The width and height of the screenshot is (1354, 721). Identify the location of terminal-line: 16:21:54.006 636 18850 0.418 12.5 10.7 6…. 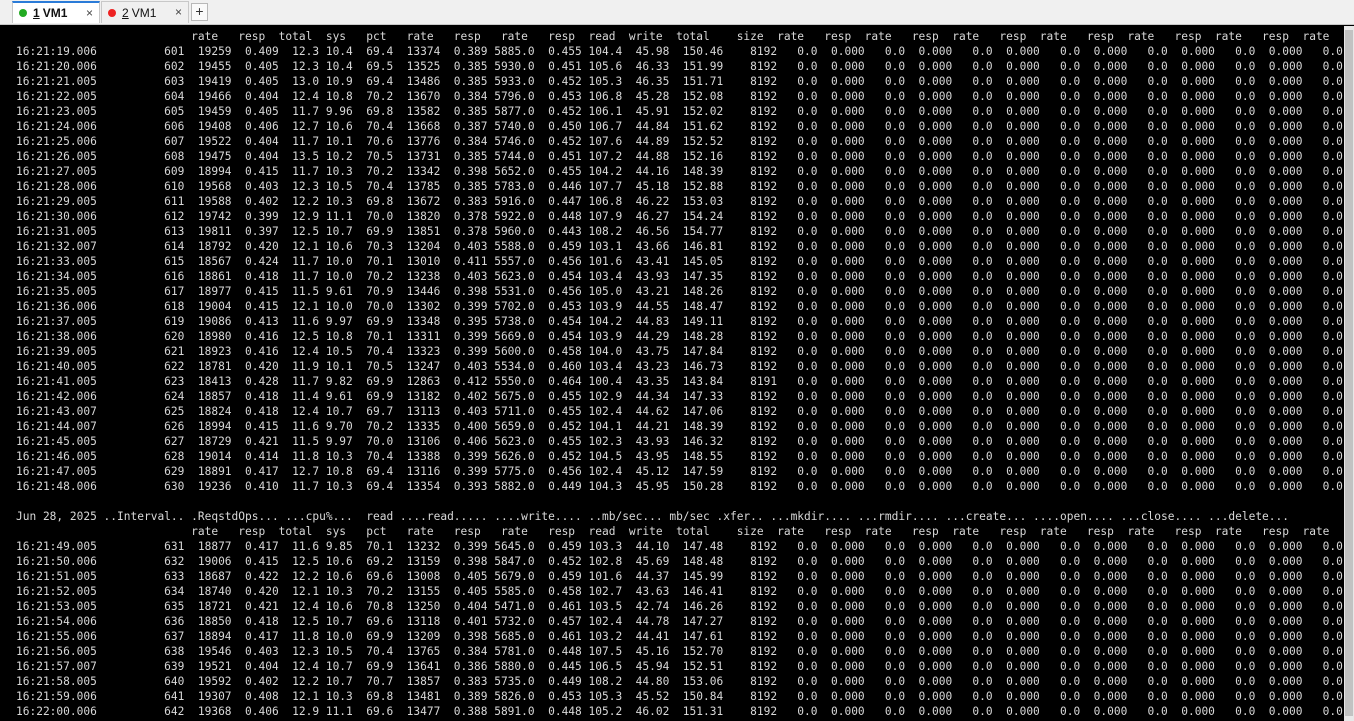
(680, 621).